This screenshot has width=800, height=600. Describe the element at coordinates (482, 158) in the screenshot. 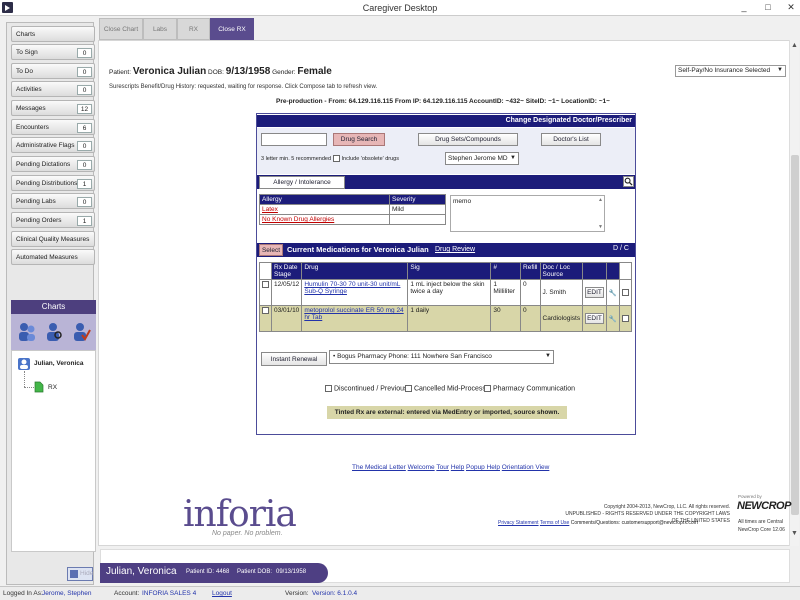

I see `prescriber-select: Stephen Jerome MD ▼` at that location.